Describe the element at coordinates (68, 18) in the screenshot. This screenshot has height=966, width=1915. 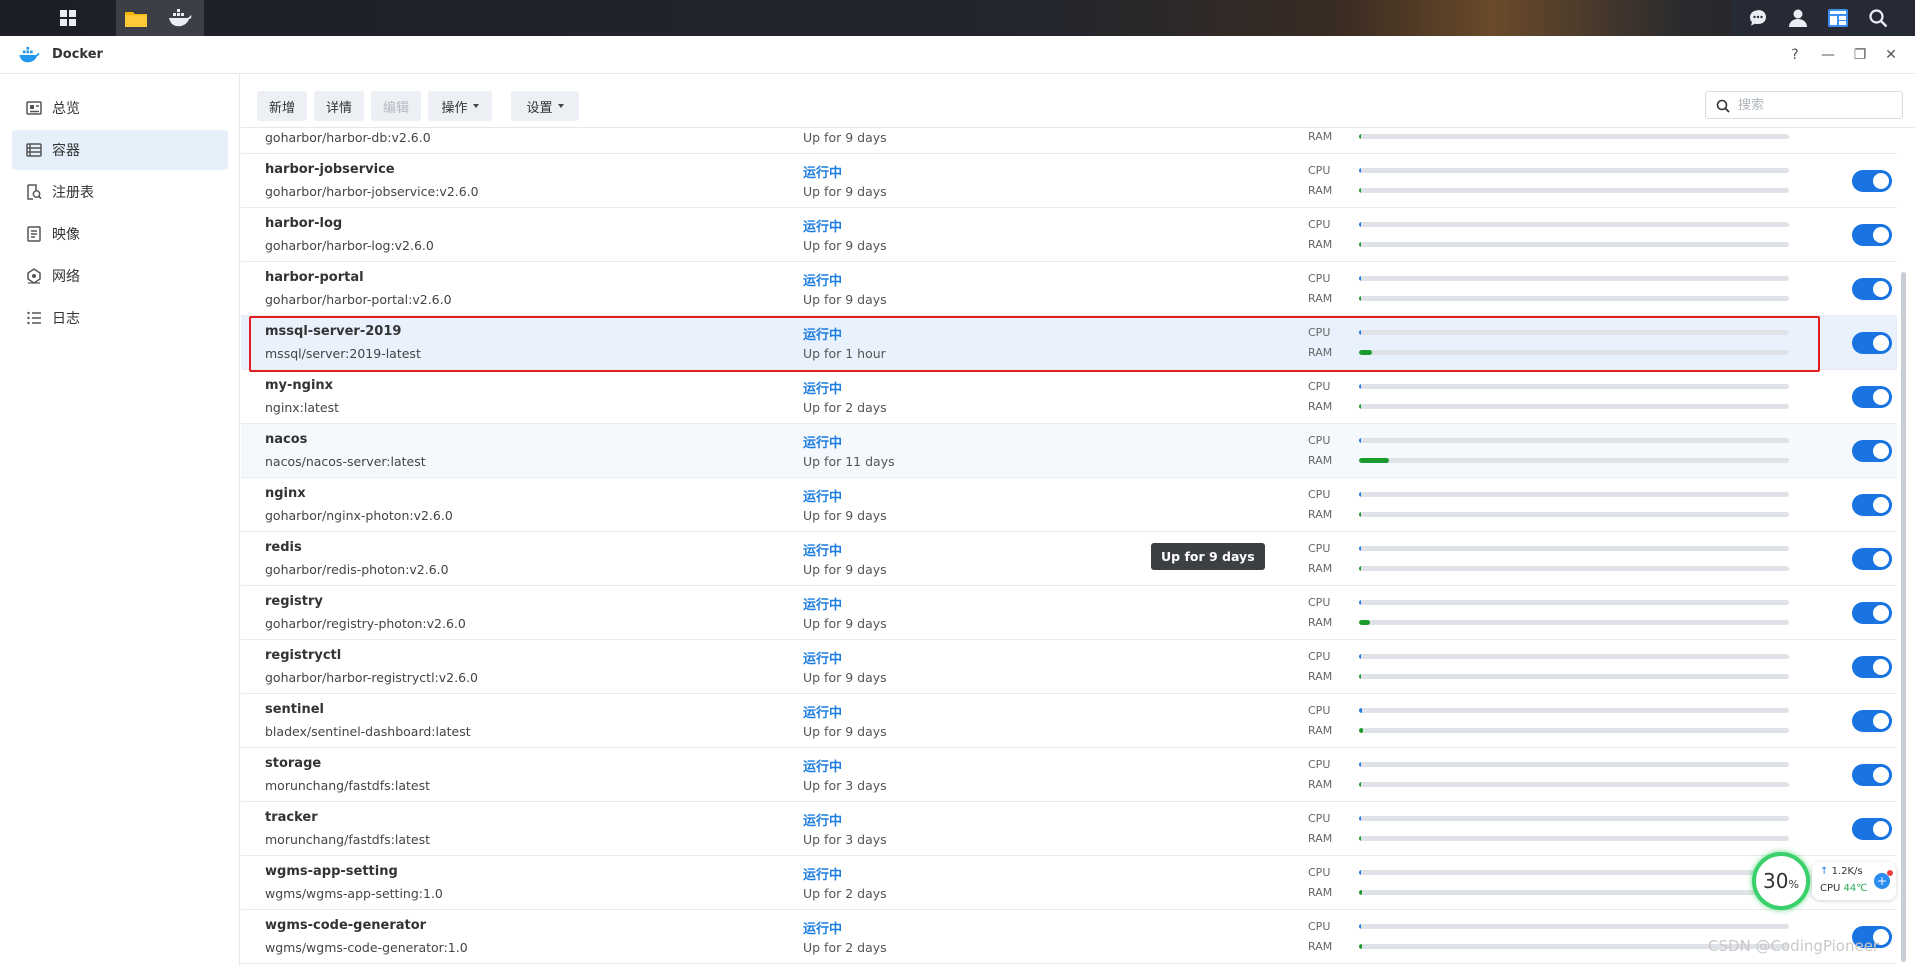
I see `main-menu-button` at that location.